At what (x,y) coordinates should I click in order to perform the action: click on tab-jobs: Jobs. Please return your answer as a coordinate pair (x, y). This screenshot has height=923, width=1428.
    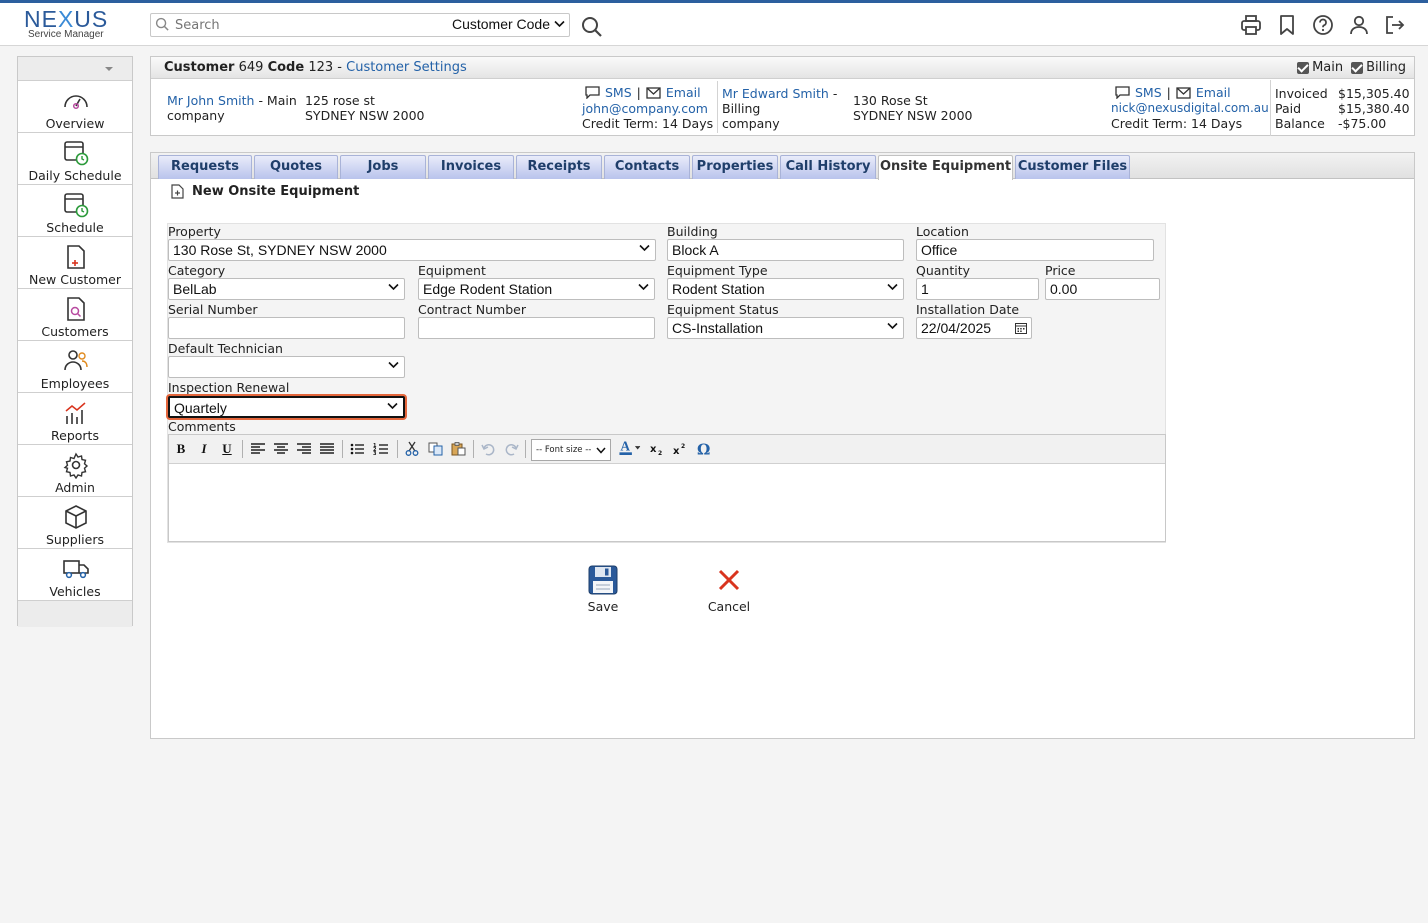
    Looking at the image, I should click on (383, 167).